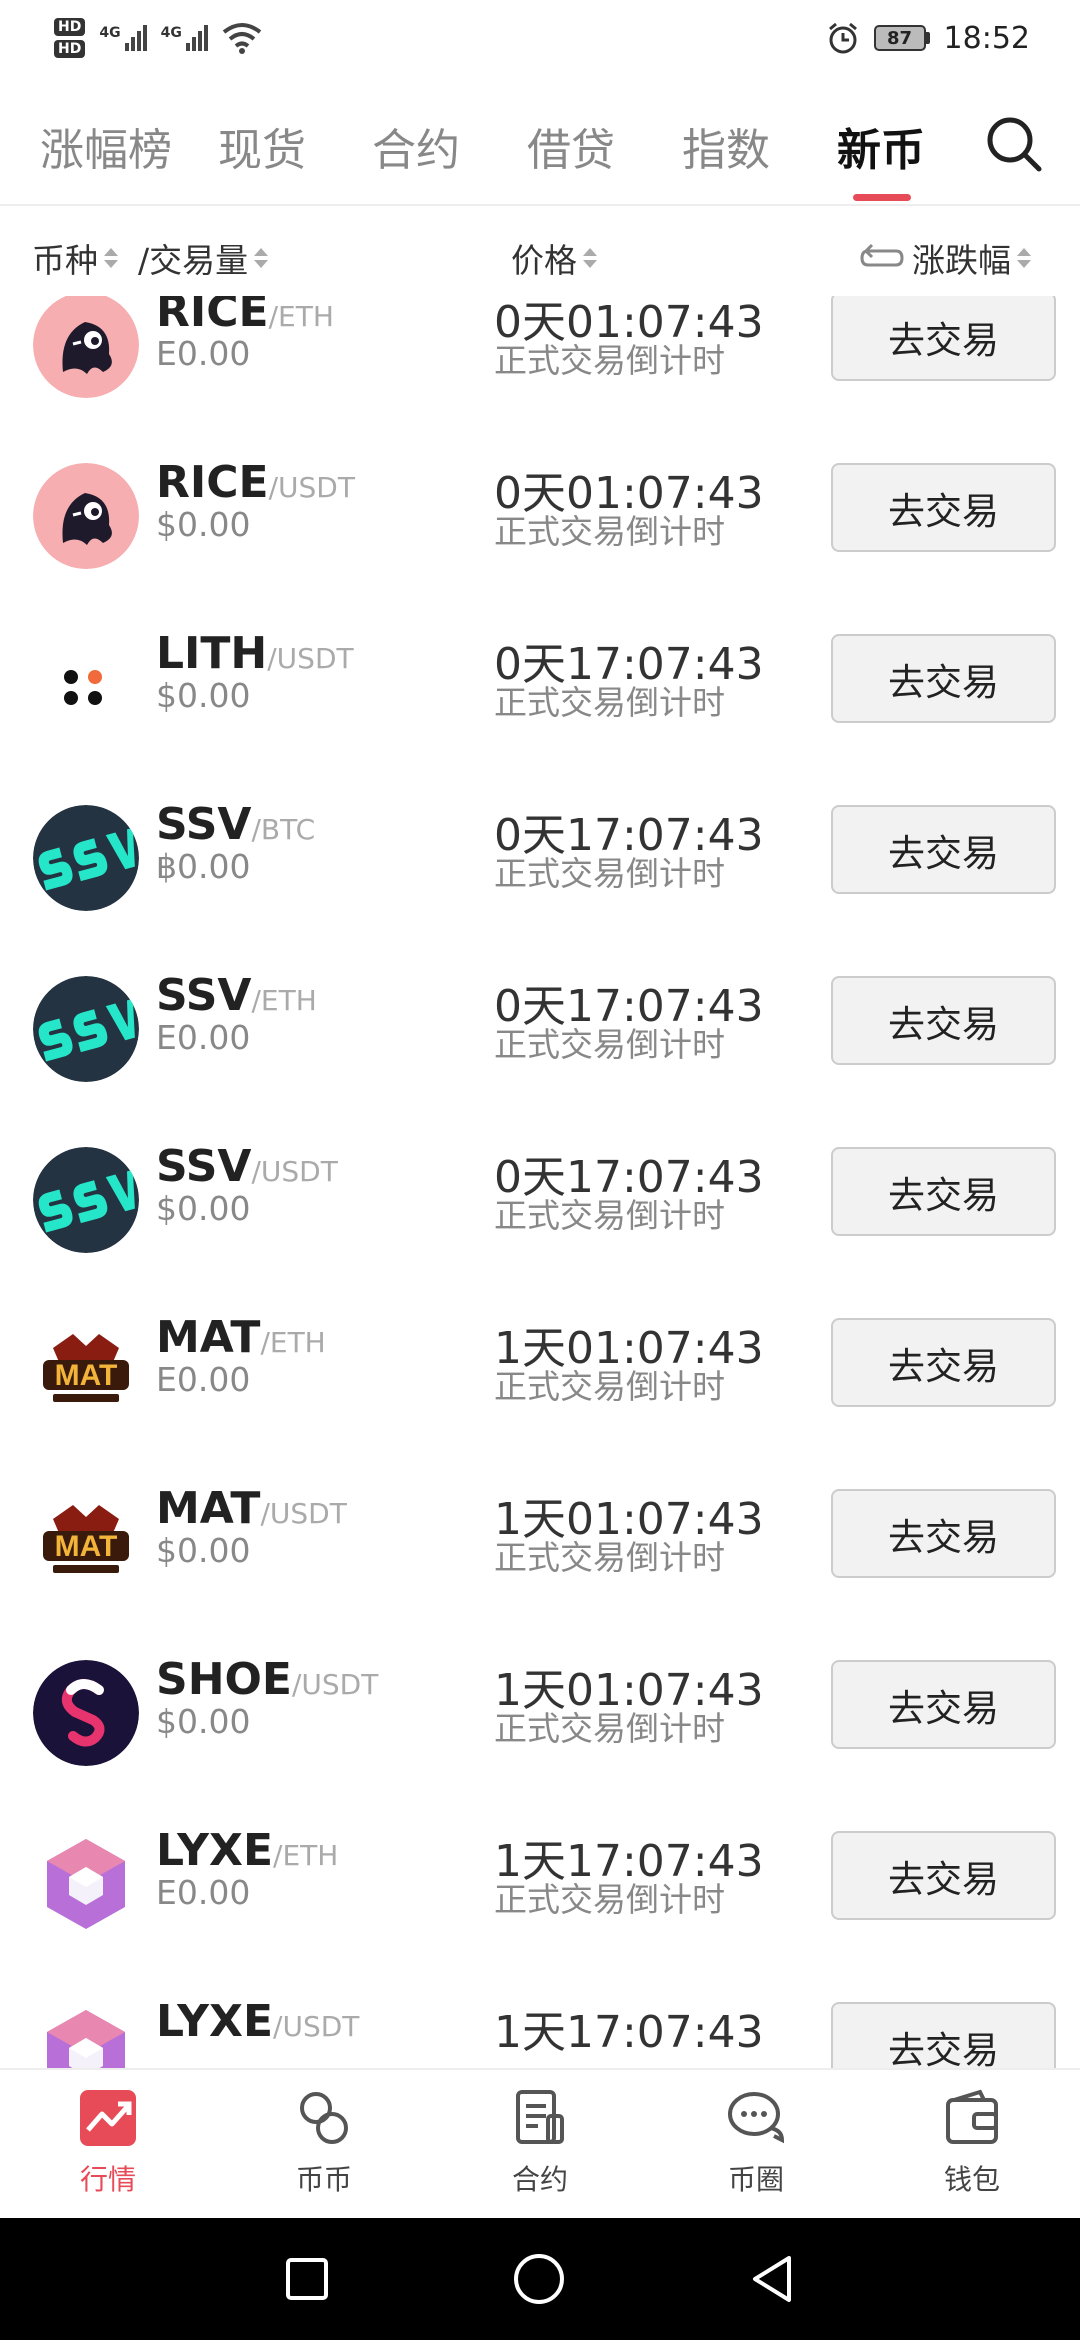 The width and height of the screenshot is (1080, 2340). Describe the element at coordinates (882, 197) in the screenshot. I see `active-tab-indicator` at that location.